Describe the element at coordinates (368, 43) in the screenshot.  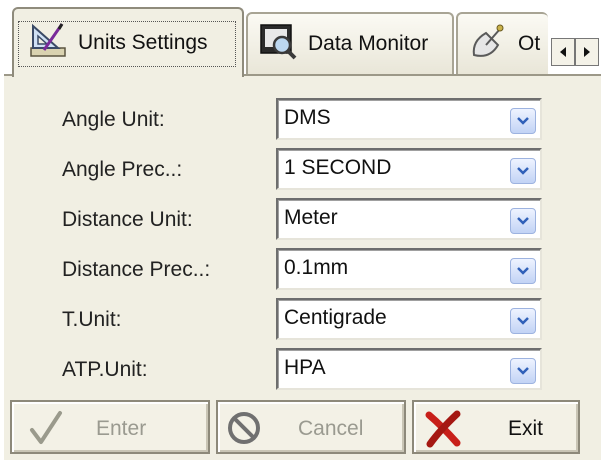
I see `tab-data-monitor-label: Data Monitor` at that location.